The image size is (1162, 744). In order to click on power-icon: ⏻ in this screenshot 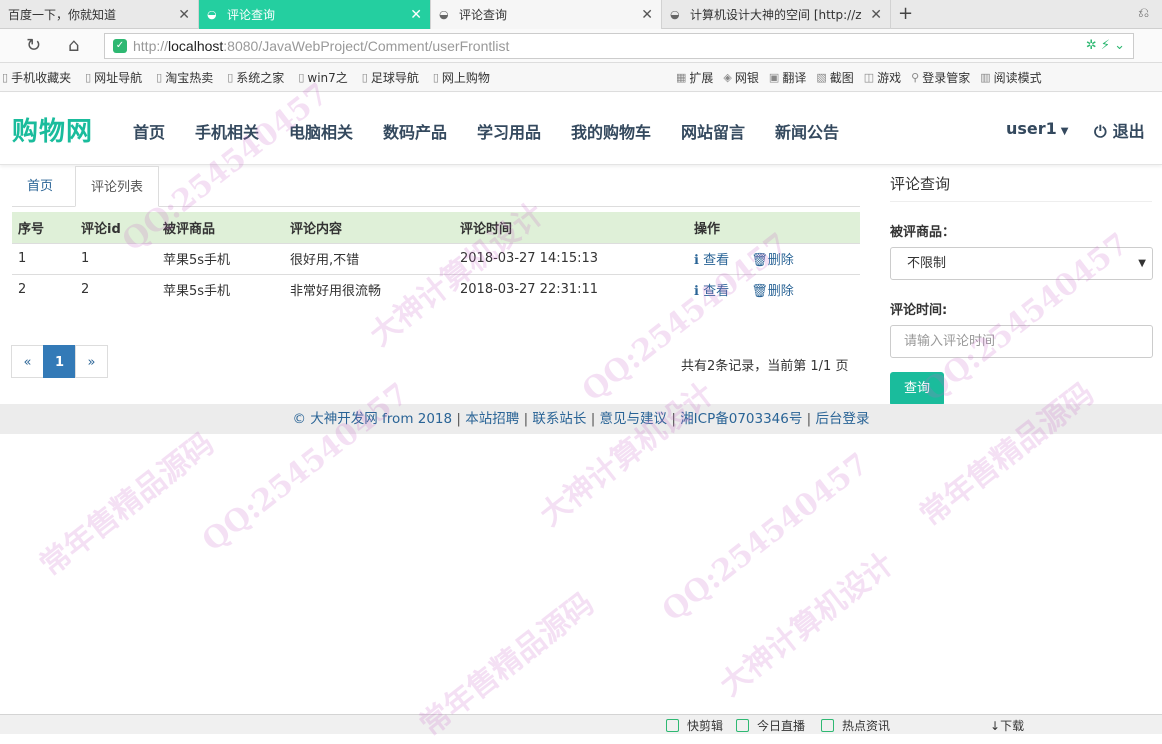, I will do `click(1100, 131)`.